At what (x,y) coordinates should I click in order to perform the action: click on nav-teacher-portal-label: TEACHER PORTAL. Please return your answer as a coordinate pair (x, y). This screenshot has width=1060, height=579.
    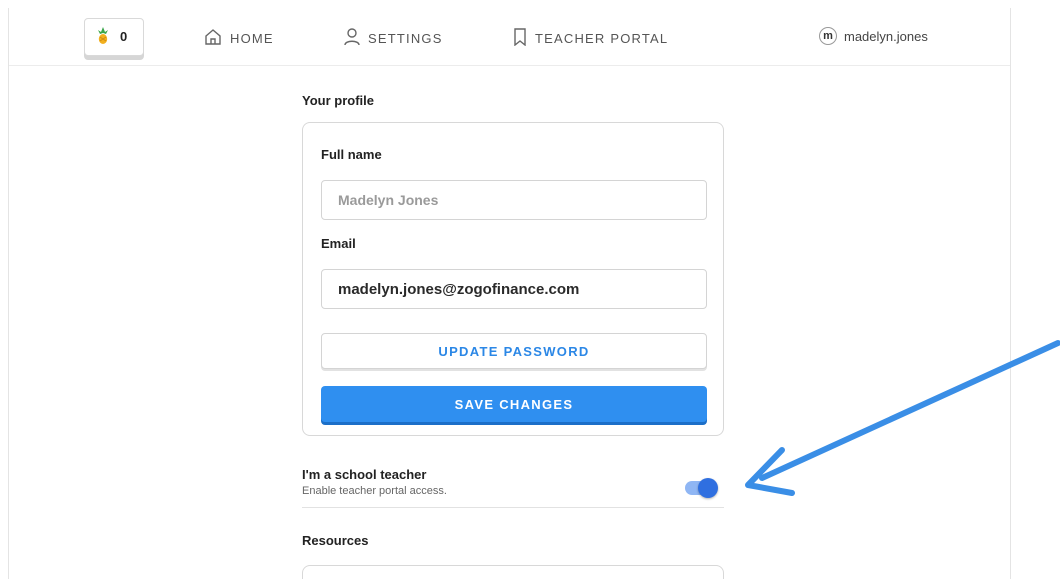
    Looking at the image, I should click on (602, 38).